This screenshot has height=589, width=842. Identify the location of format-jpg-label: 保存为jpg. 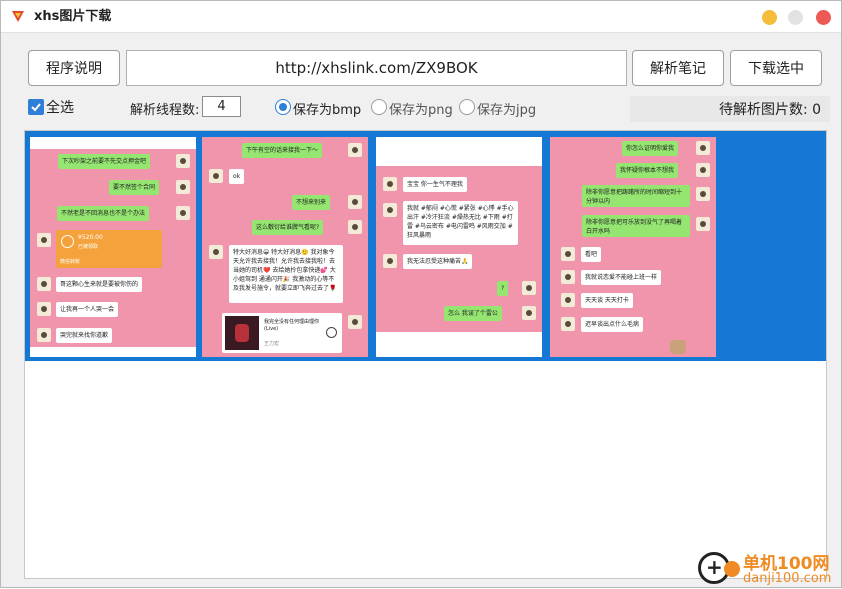
(506, 108).